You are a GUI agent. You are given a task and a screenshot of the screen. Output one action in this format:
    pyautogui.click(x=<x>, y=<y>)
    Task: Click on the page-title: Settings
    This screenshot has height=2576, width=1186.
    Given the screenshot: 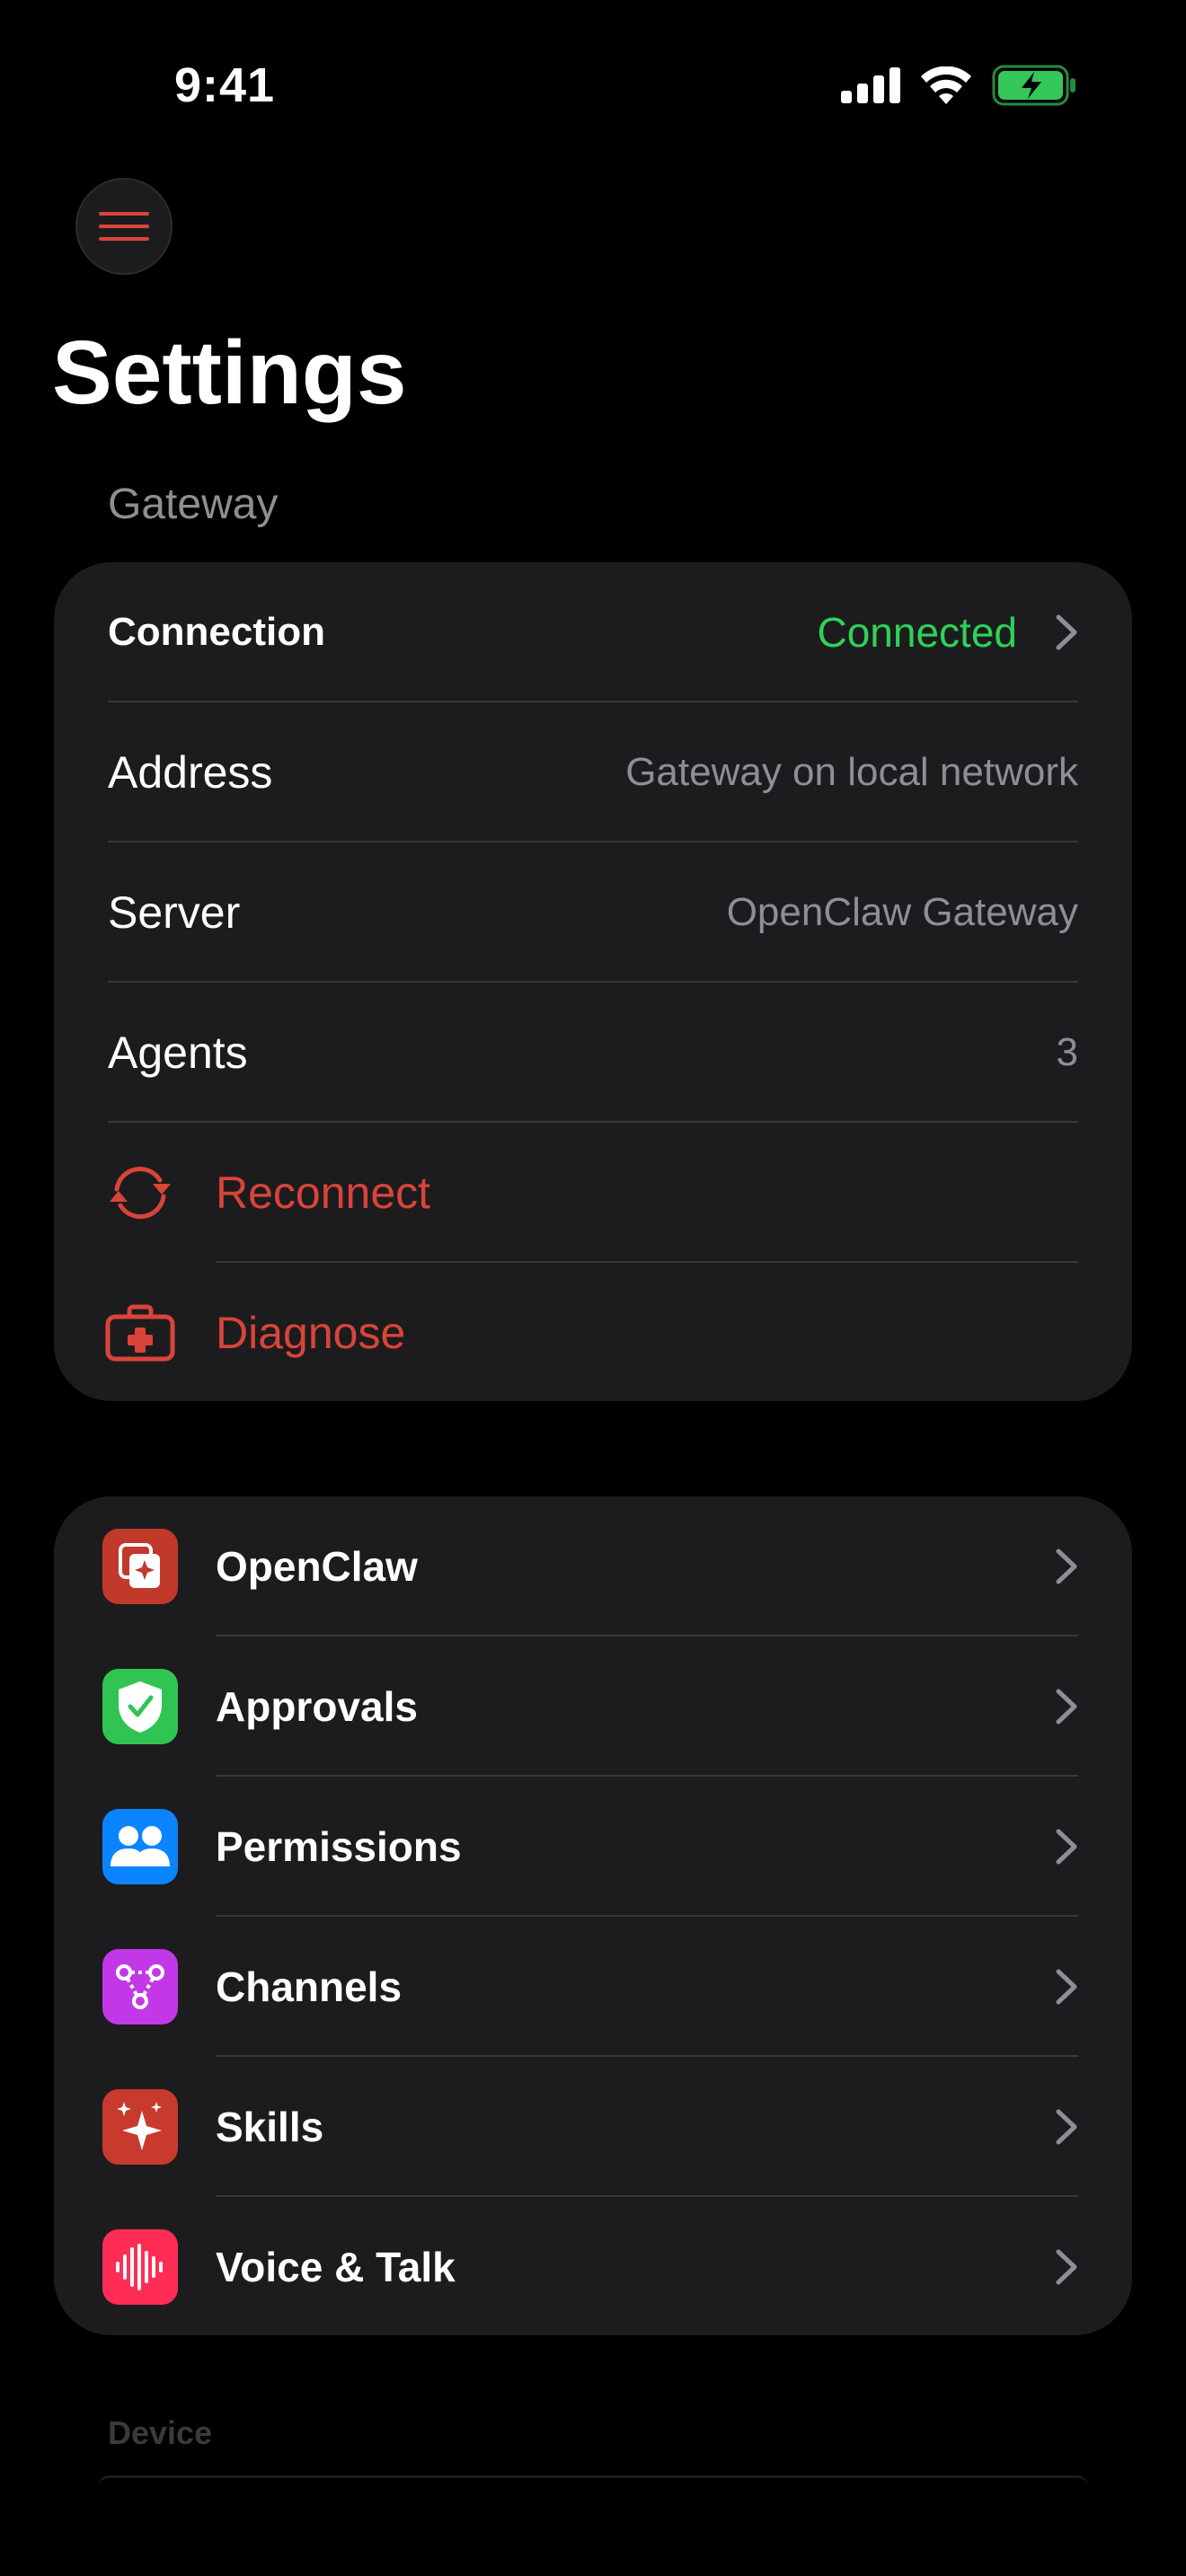 What is the action you would take?
    pyautogui.click(x=229, y=372)
    